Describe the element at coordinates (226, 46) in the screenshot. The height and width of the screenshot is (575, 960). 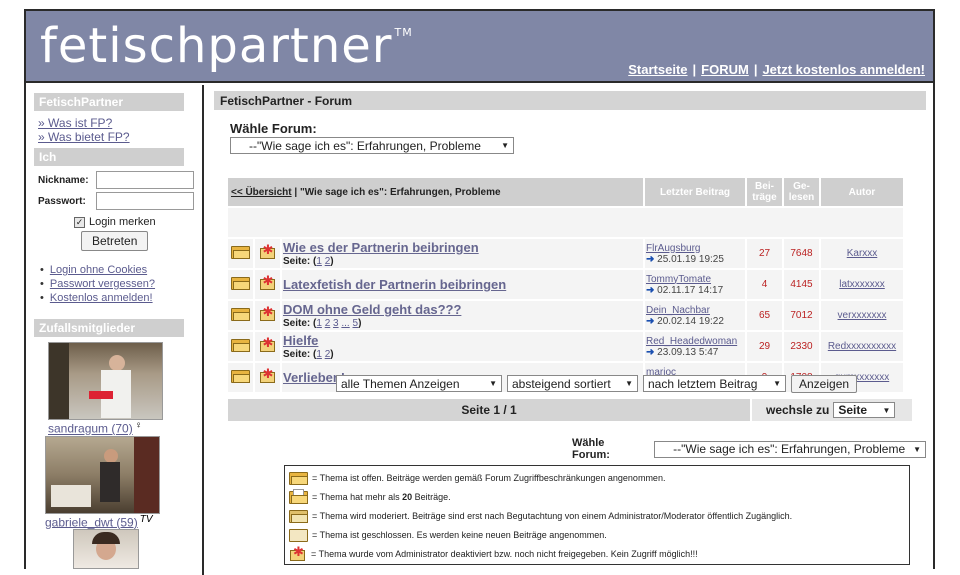
I see `site-logo: fetischpartner TM` at that location.